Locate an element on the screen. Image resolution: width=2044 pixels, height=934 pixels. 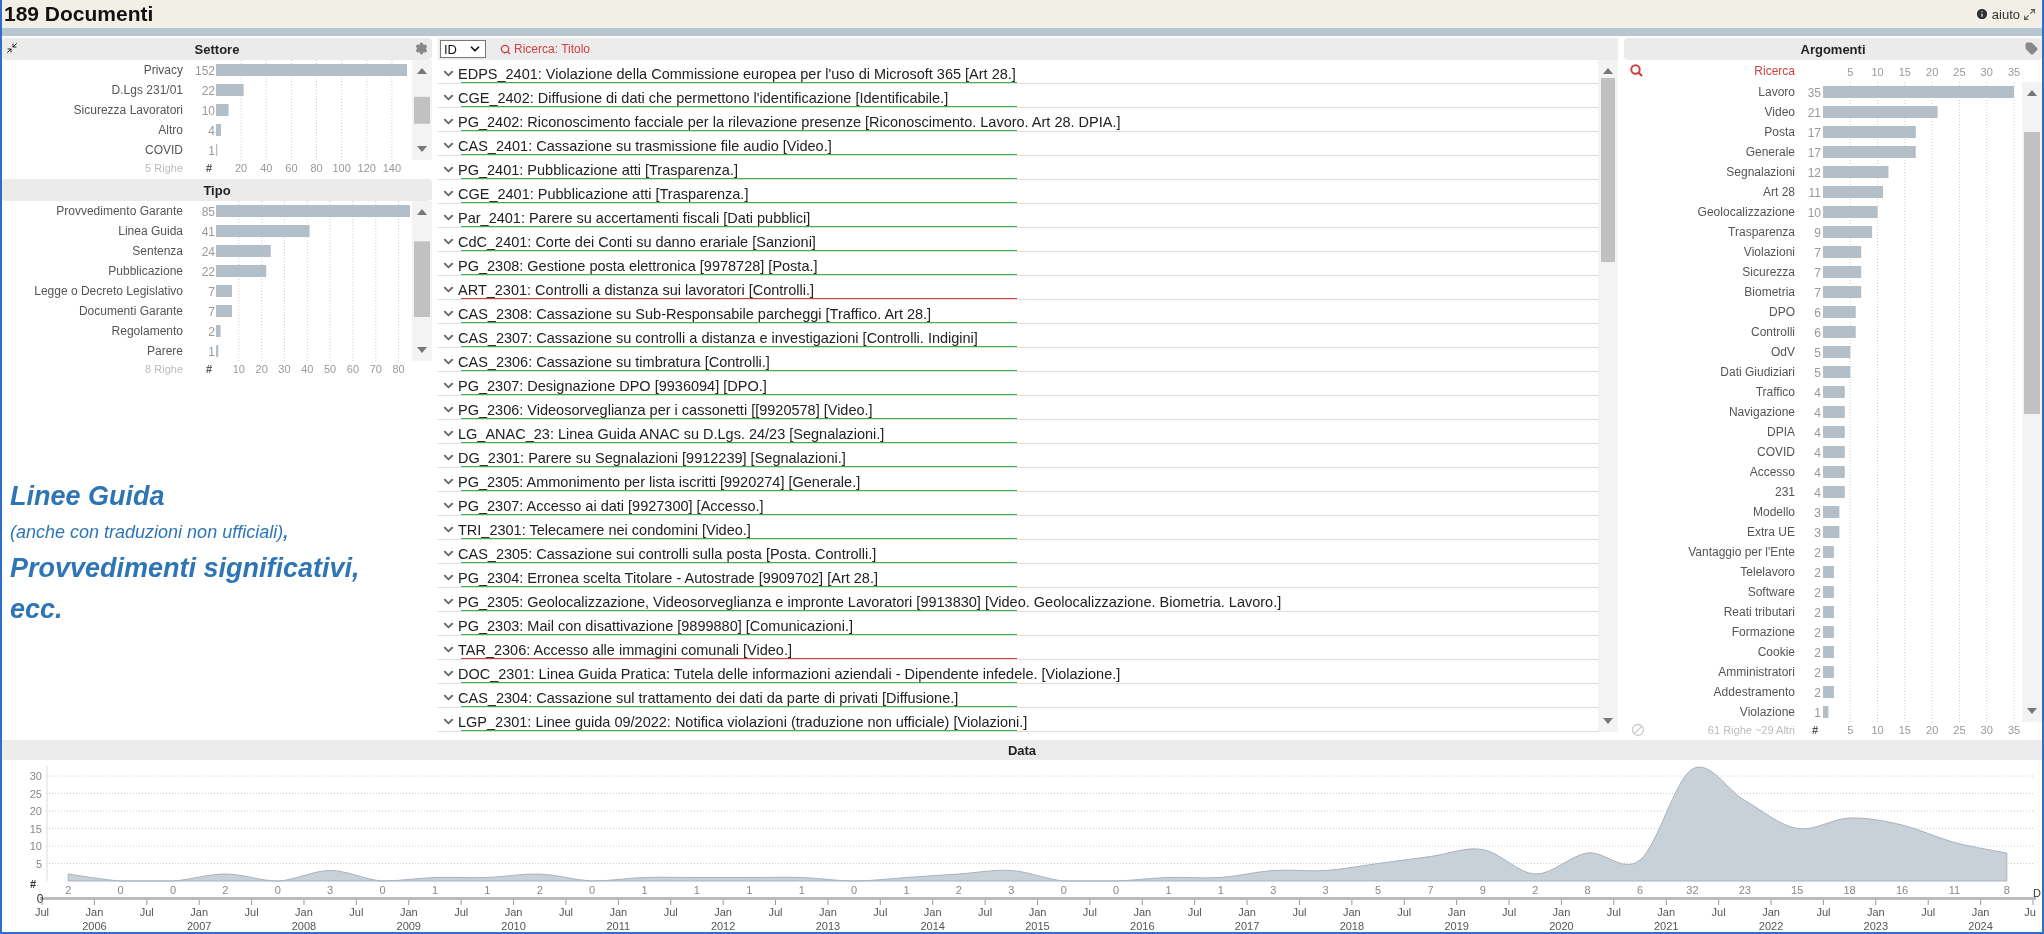
list-row: PG_2307: Accesso ai dati [9927300] [Accesso.] is located at coordinates (1018, 504).